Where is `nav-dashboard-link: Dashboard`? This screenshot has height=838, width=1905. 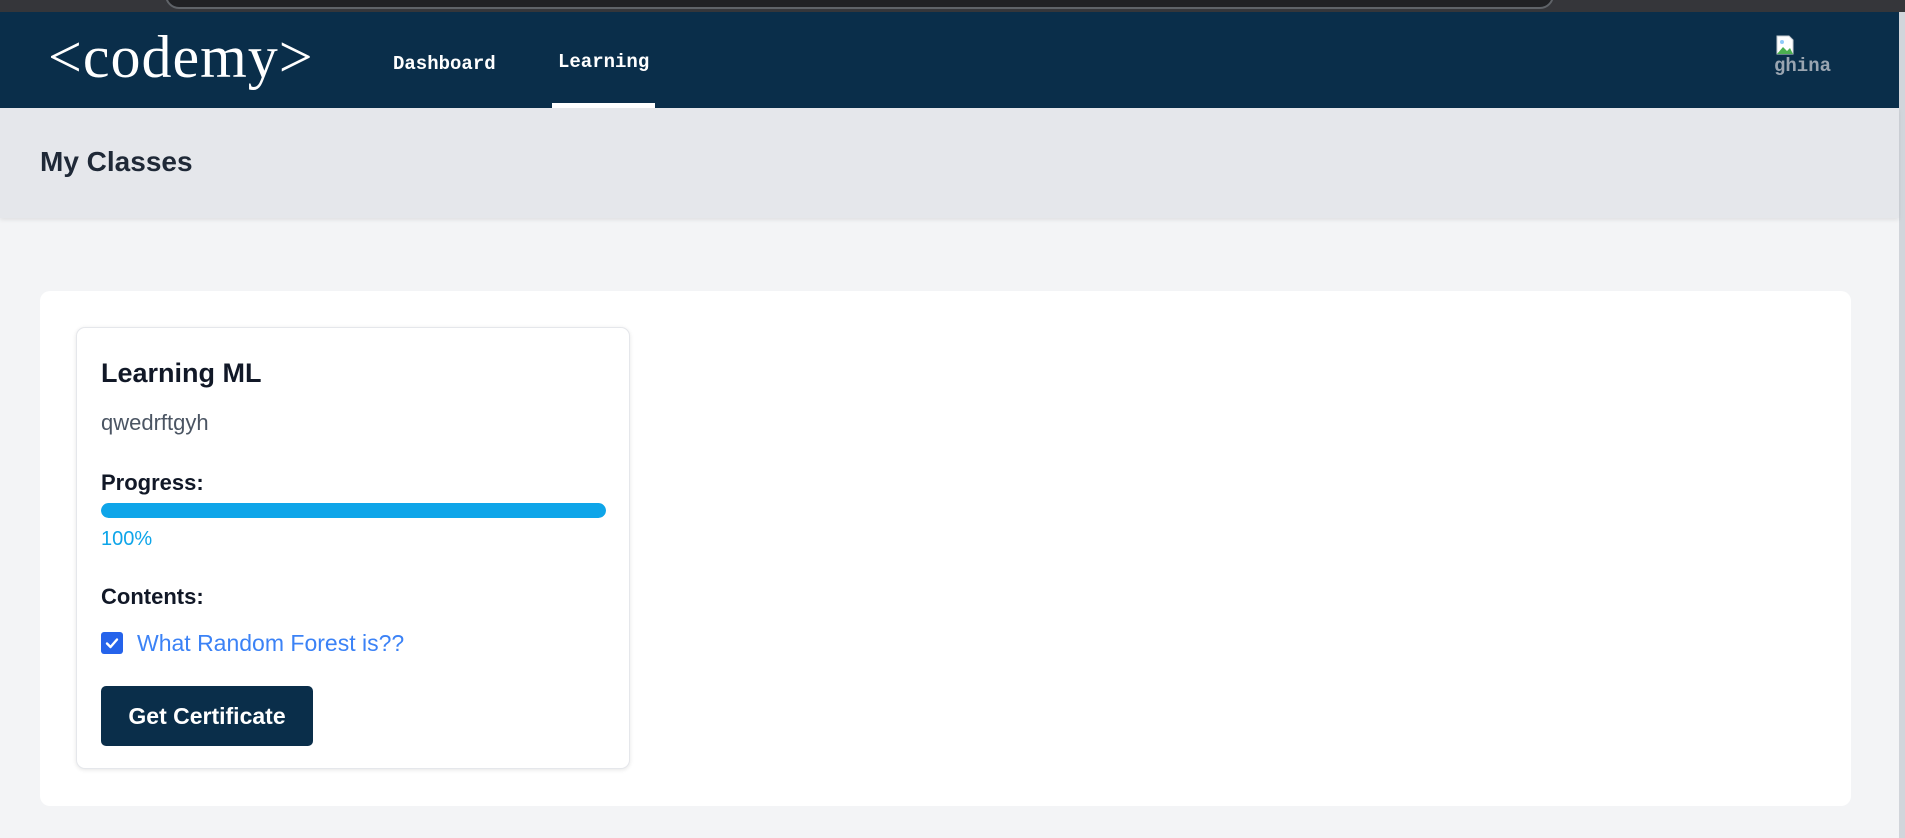 nav-dashboard-link: Dashboard is located at coordinates (444, 64).